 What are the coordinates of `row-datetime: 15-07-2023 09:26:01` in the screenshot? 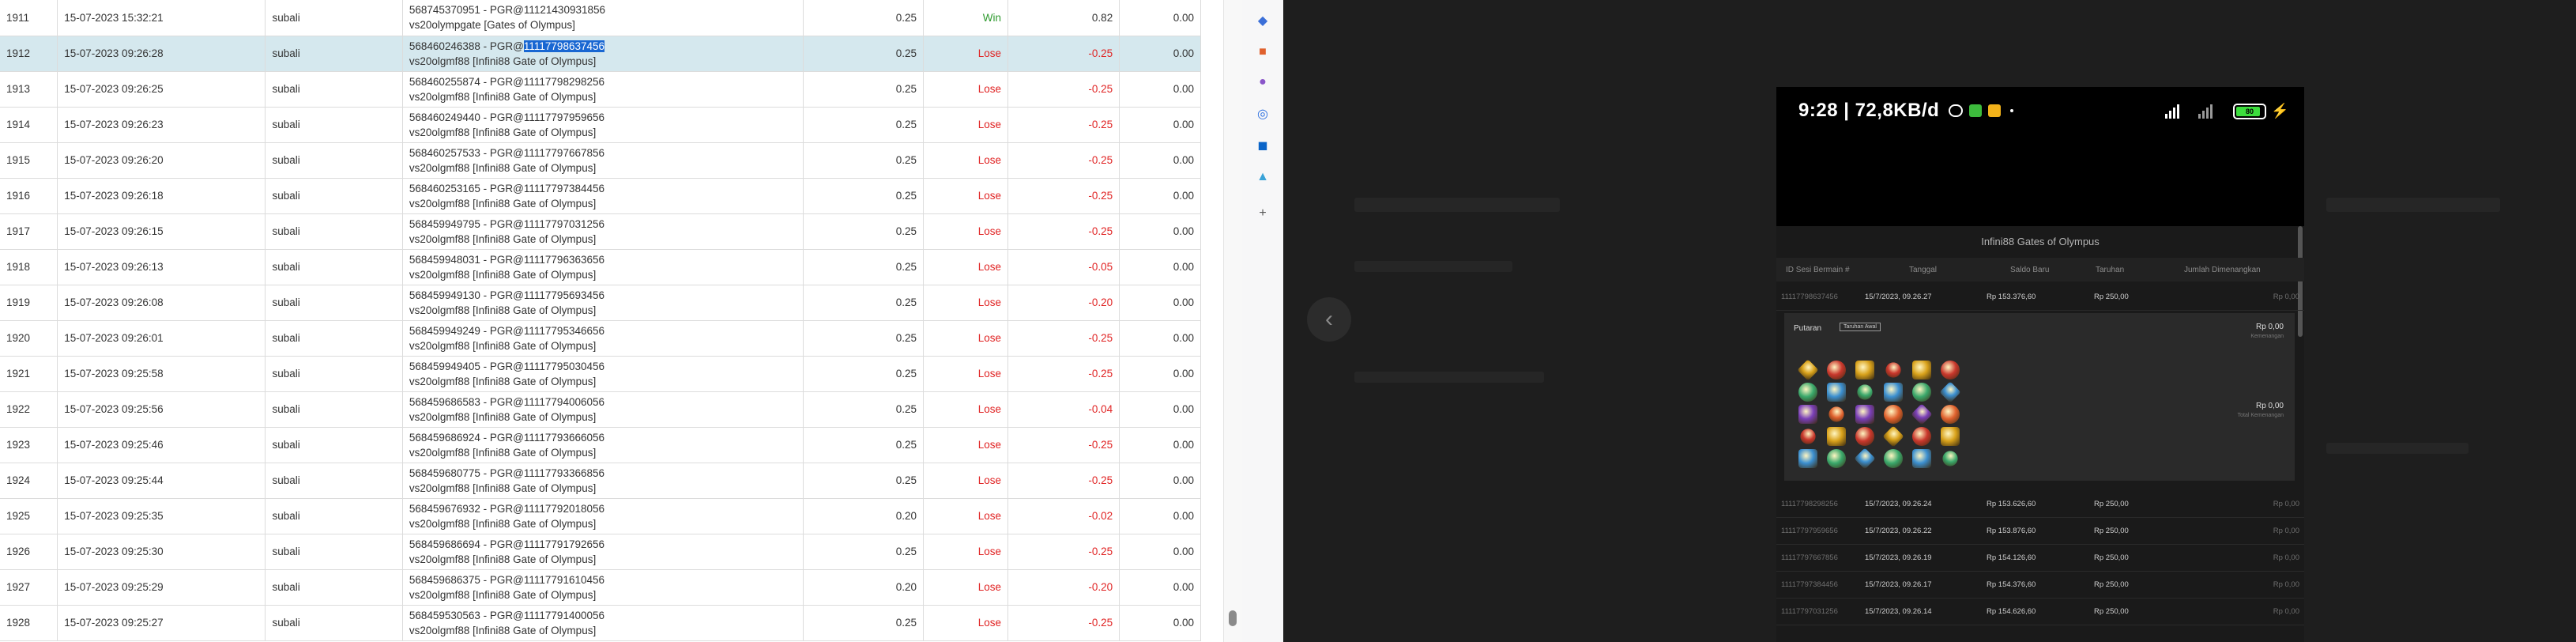 It's located at (161, 338).